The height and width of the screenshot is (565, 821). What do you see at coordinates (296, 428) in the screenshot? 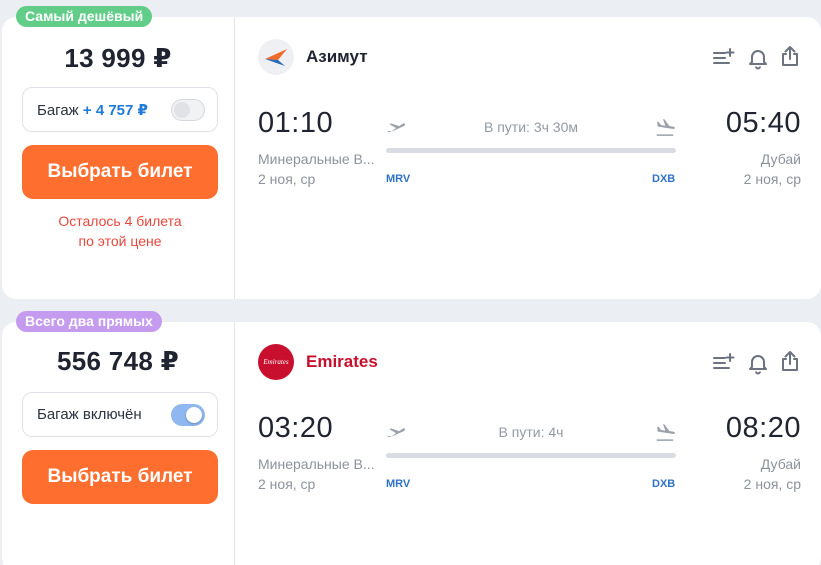
I see `departure-time: 03:20` at bounding box center [296, 428].